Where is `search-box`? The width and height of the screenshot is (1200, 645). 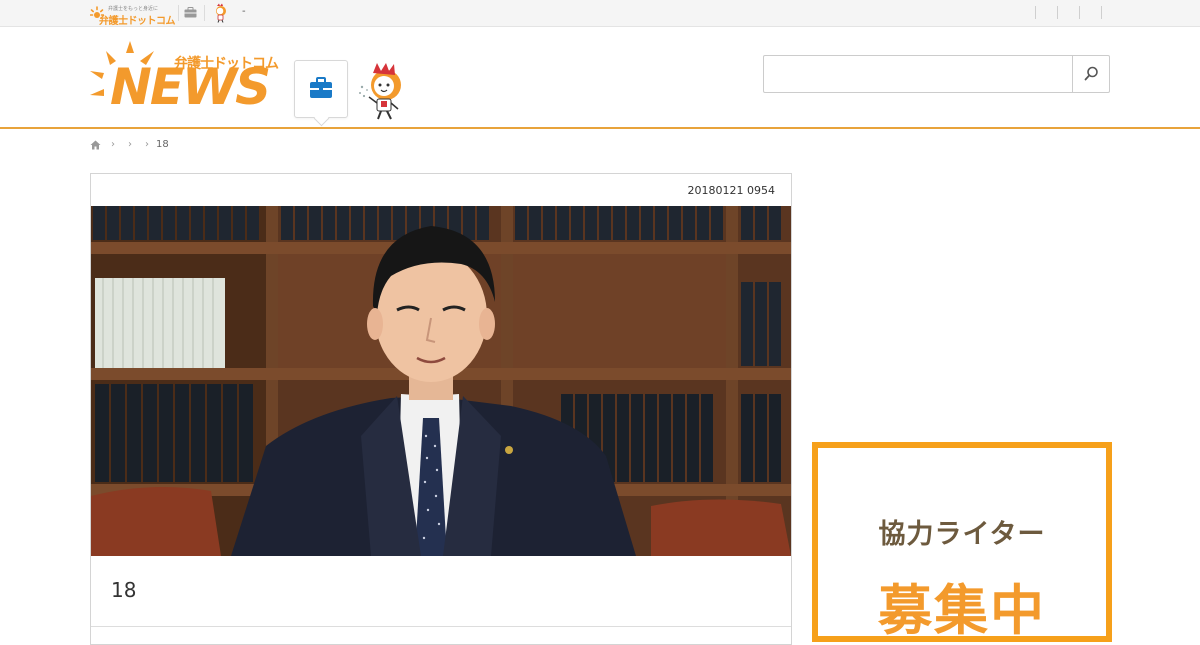
search-box is located at coordinates (936, 74).